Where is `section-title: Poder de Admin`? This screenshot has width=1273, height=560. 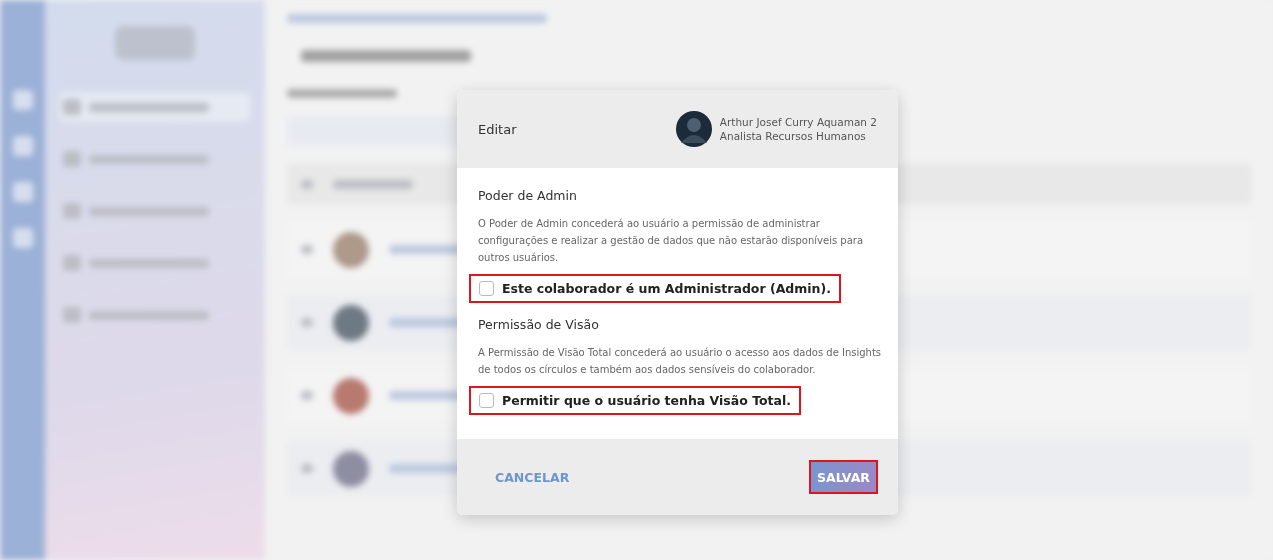 section-title: Poder de Admin is located at coordinates (528, 195).